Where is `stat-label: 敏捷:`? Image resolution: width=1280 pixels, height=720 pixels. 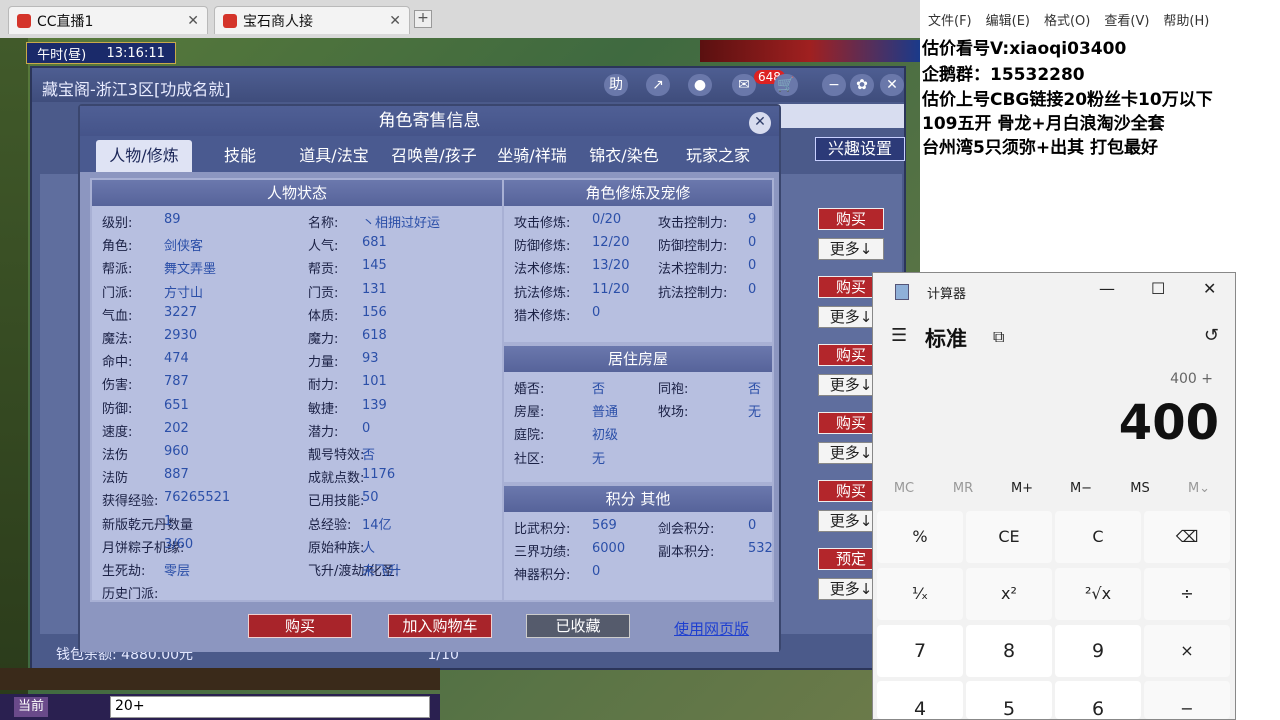
stat-label: 敏捷: is located at coordinates (323, 409).